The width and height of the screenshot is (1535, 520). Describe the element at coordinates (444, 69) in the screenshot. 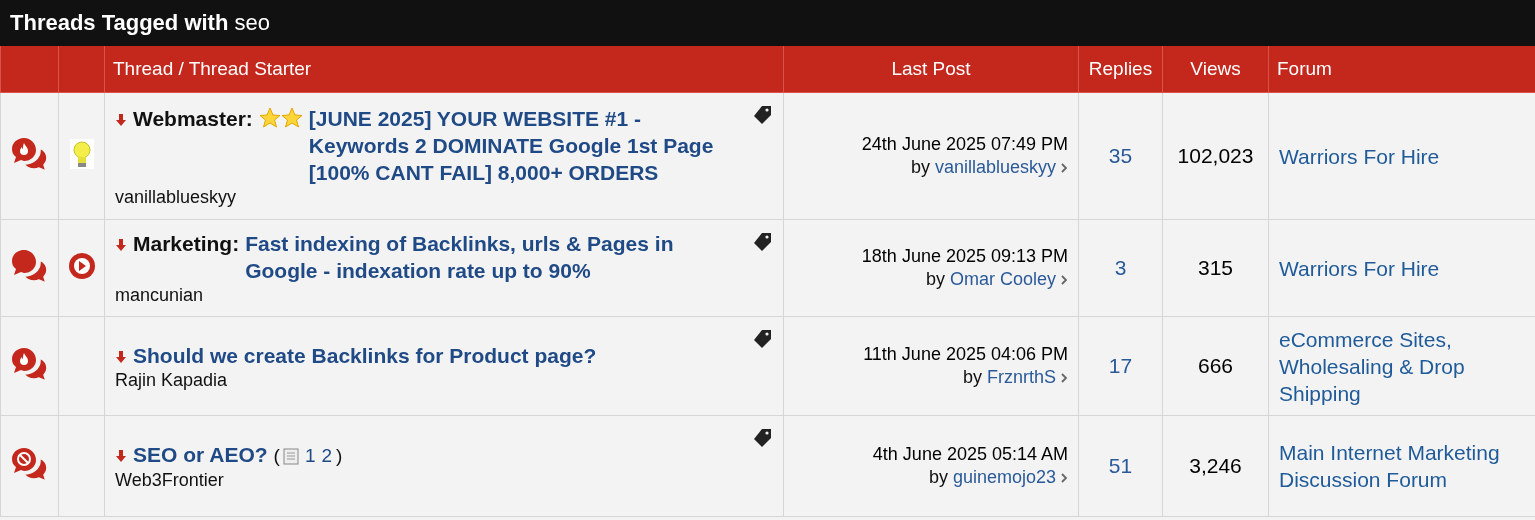

I see `column-header: Thread / Thread Starter` at that location.